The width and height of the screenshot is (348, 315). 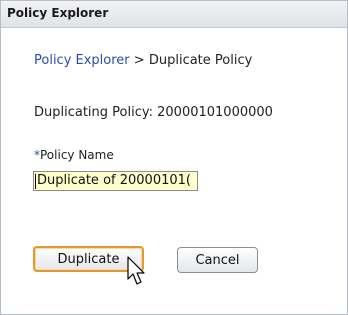 I want to click on breadcrumb-current: Duplicate Policy, so click(x=200, y=60).